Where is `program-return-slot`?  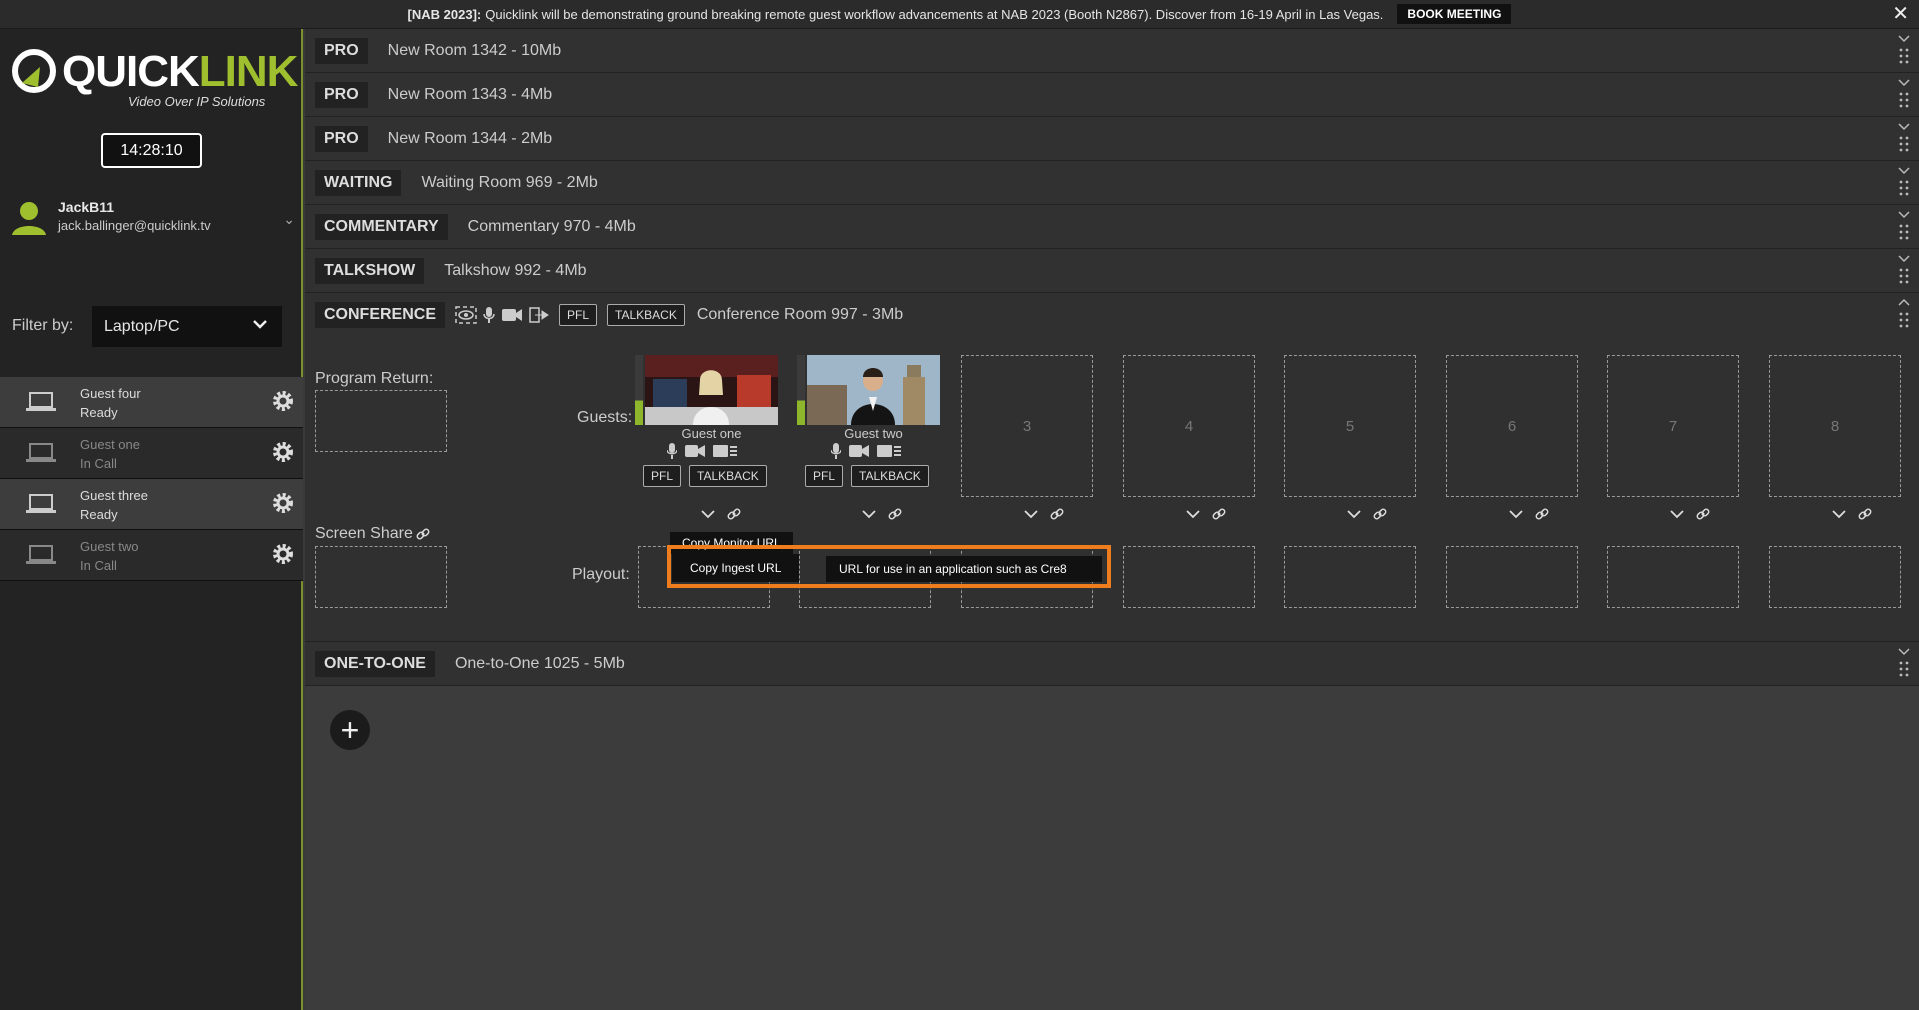 program-return-slot is located at coordinates (381, 421).